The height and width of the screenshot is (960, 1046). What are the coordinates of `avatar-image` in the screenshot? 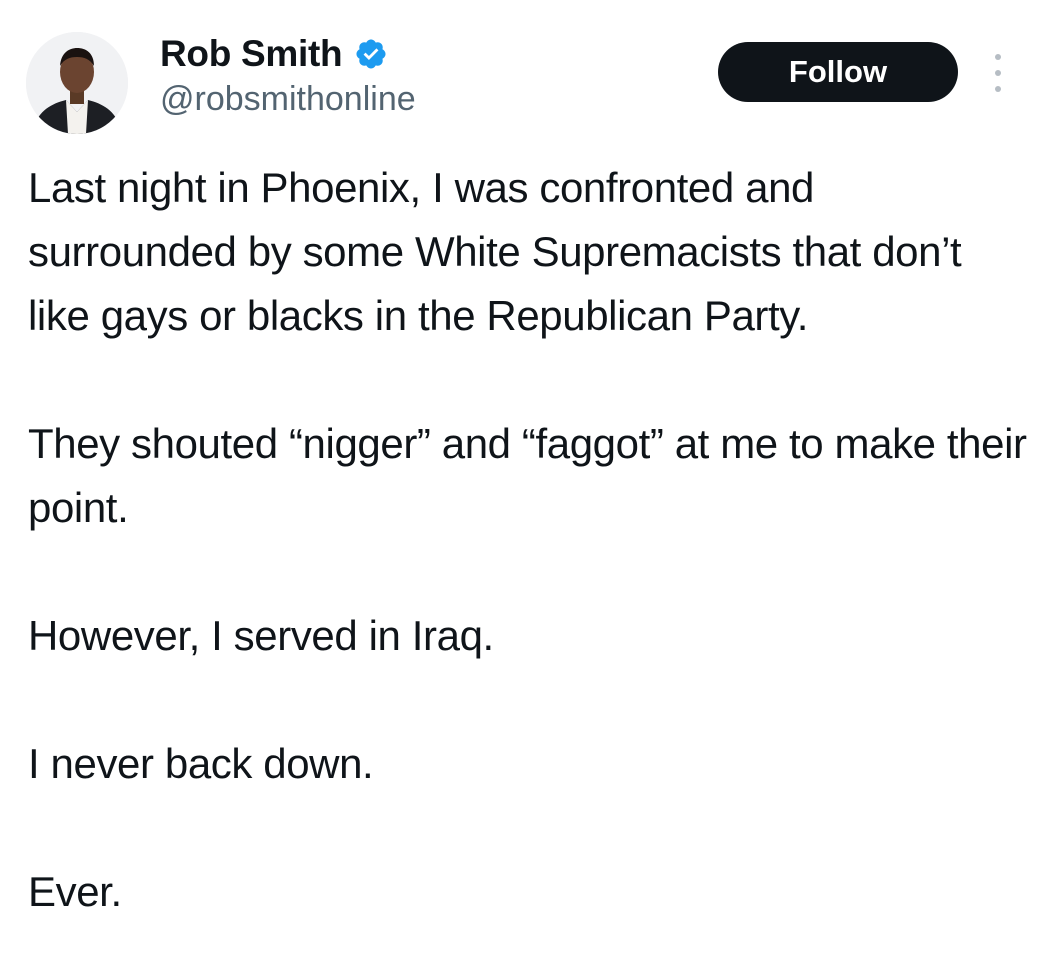 It's located at (77, 83).